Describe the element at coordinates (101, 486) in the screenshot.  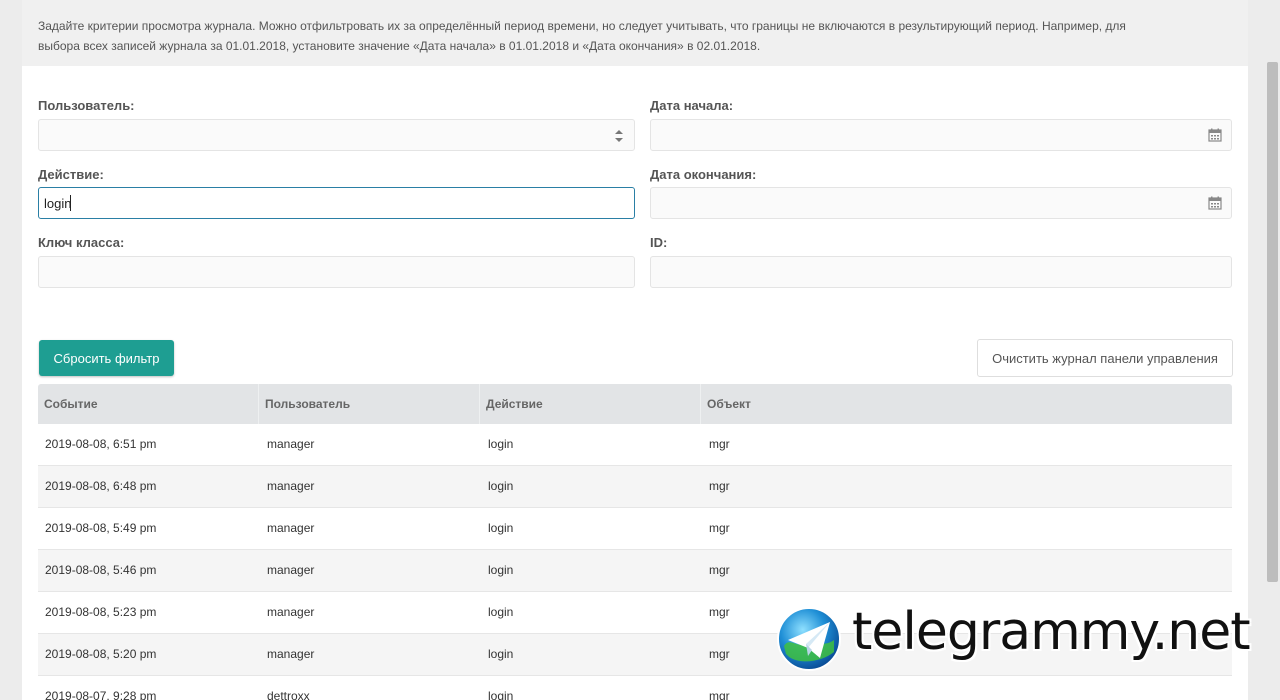
I see `cell-event: 2019-08-08, 6:48 pm` at that location.